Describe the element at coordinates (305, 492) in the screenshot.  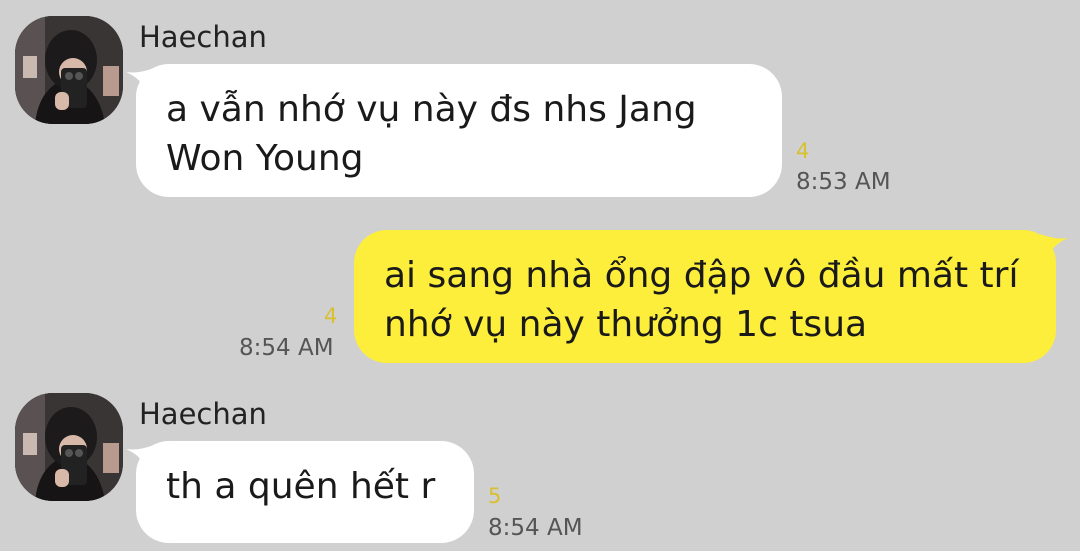
I see `message-bubble: th a quên hết r` at that location.